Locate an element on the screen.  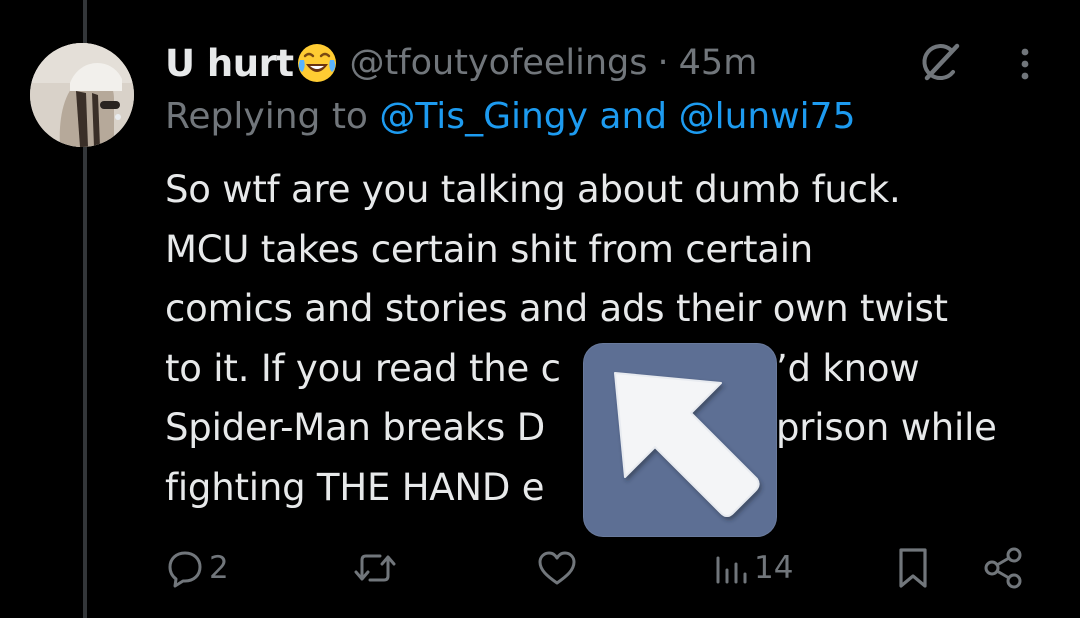
face-with-tears-of-joy-emoji is located at coordinates (317, 63).